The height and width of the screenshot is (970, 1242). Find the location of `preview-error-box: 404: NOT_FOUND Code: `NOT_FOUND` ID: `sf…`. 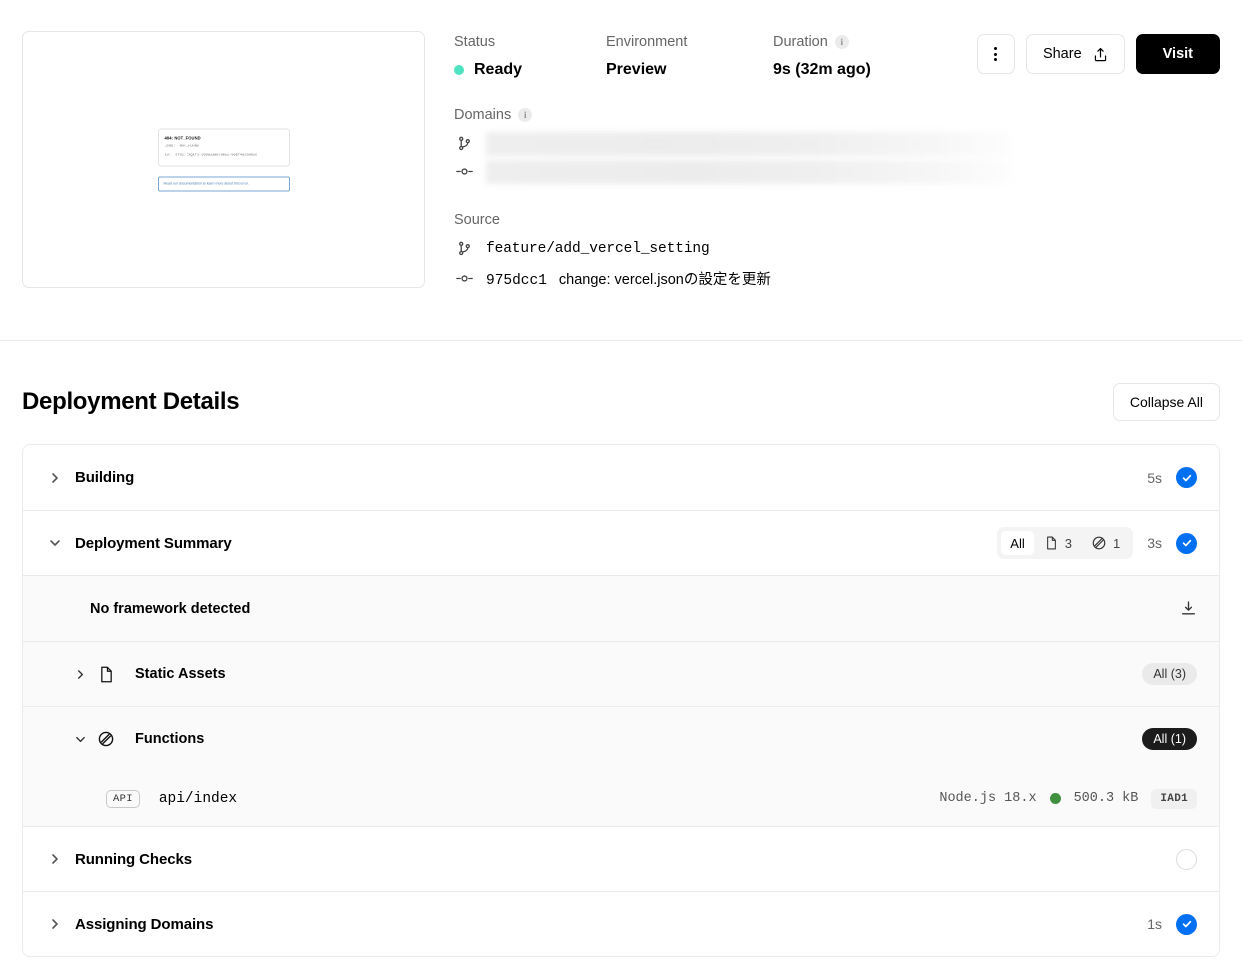

preview-error-box: 404: NOT_FOUND Code: `NOT_FOUND` ID: `sf… is located at coordinates (223, 147).